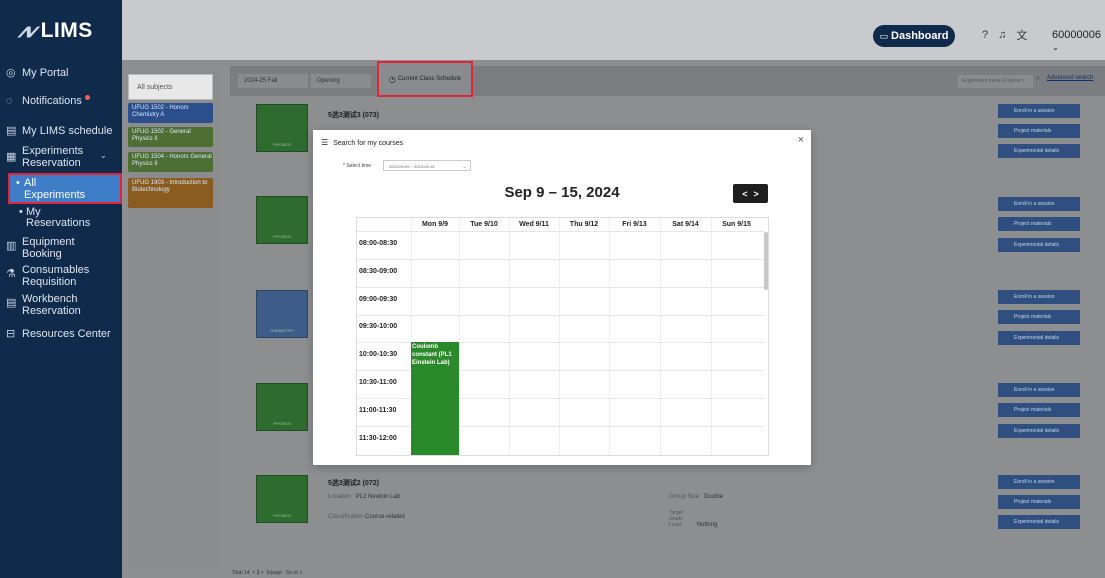 The image size is (1105, 578). Describe the element at coordinates (884, 35) in the screenshot. I see `monitor-icon: ▭` at that location.